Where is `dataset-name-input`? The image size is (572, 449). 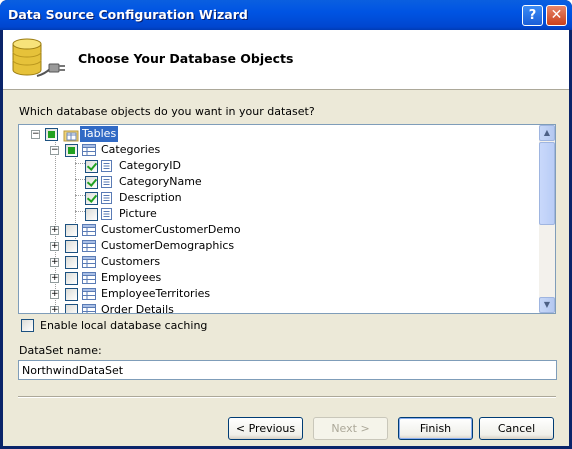 dataset-name-input is located at coordinates (287, 370).